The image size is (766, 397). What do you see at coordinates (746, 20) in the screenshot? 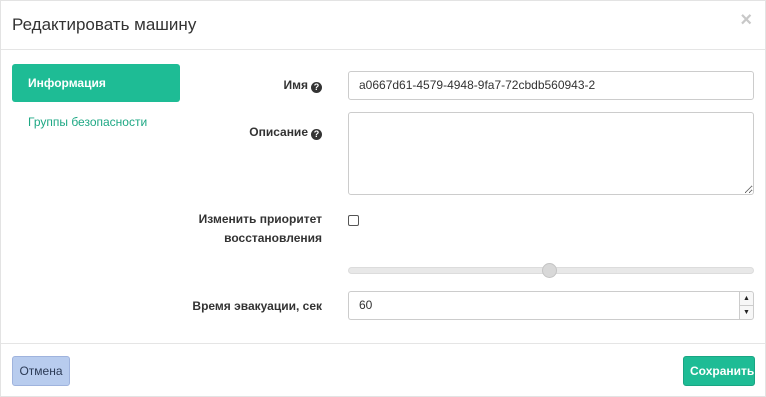
I see `close-icon: ×` at bounding box center [746, 20].